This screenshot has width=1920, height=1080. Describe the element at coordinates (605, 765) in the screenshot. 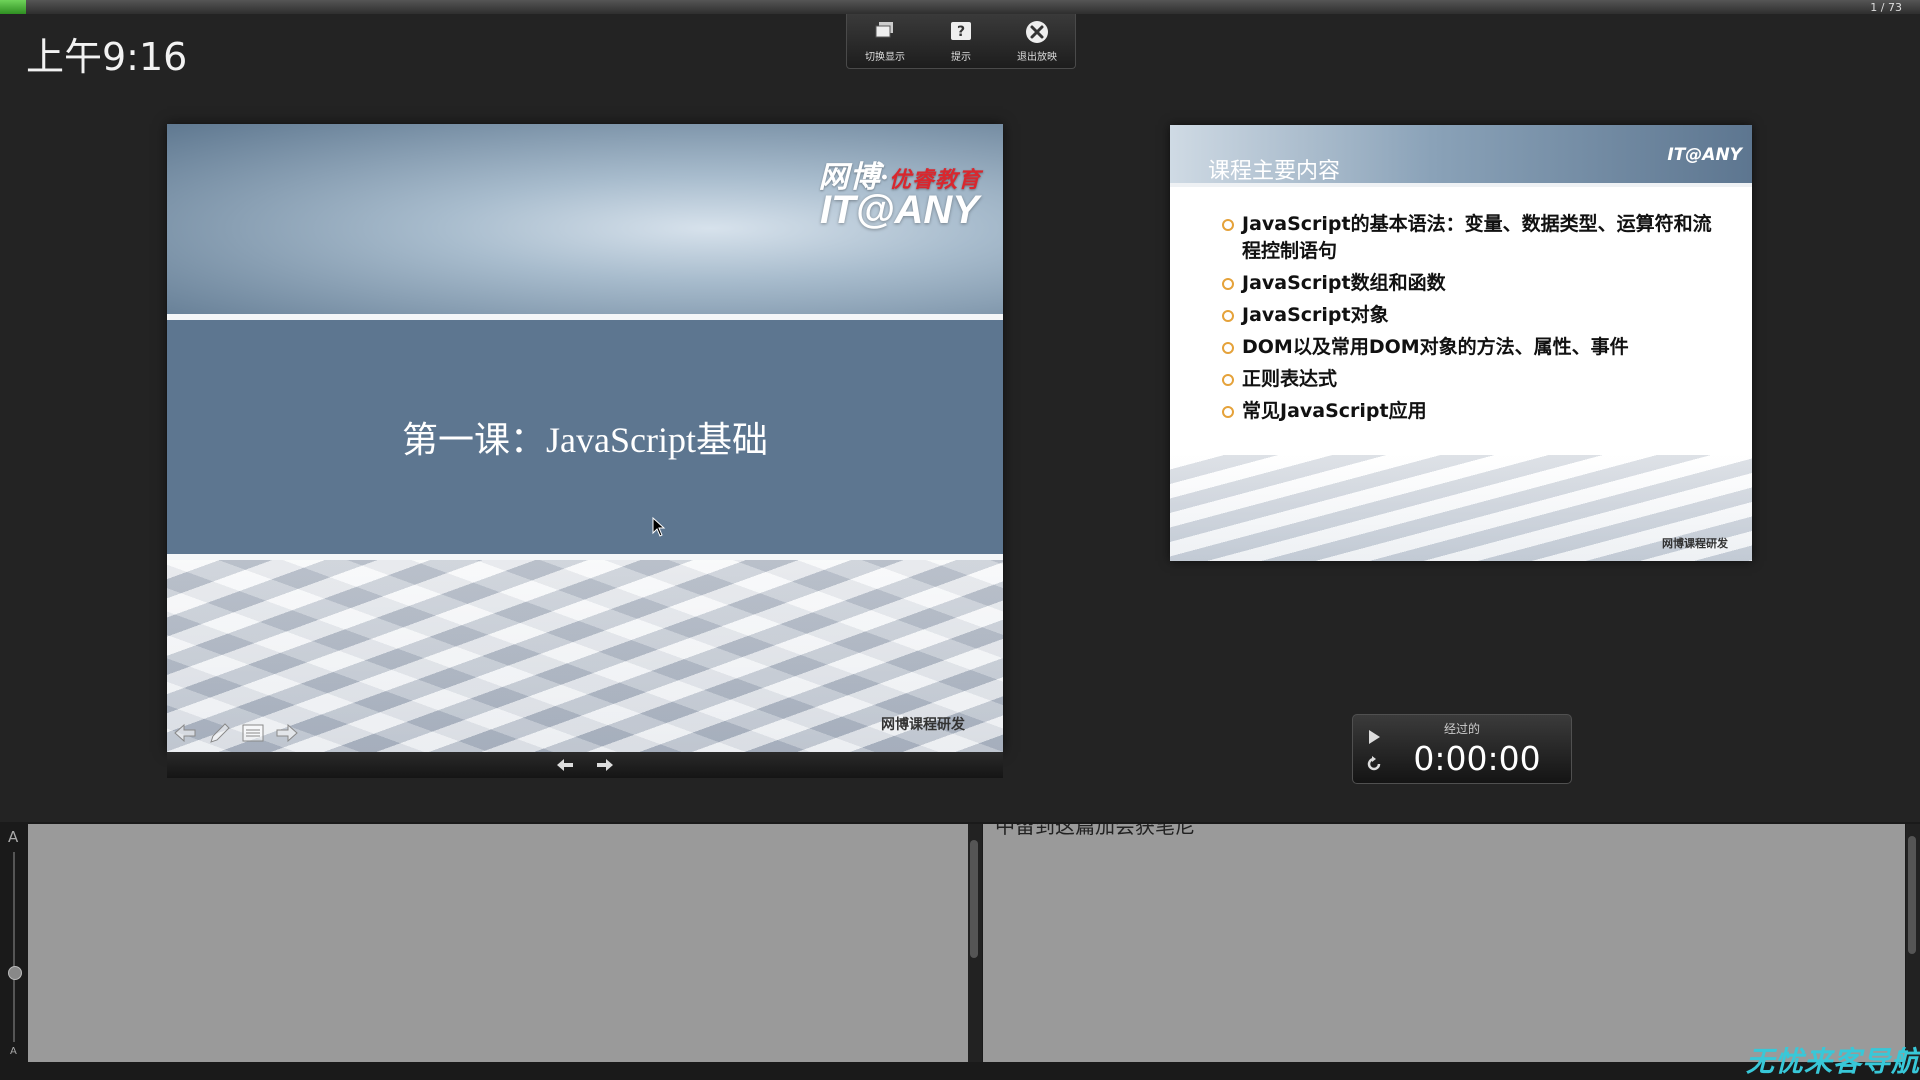

I see `next-slide-icon` at that location.